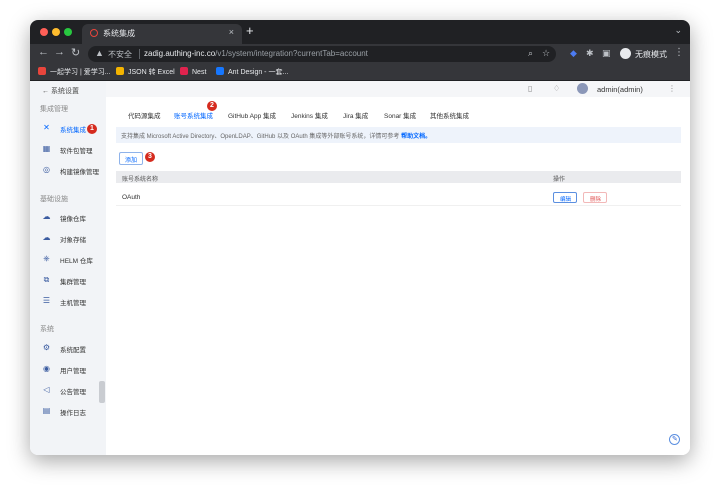 This screenshot has width=720, height=495. Describe the element at coordinates (606, 53) in the screenshot. I see `side-panel-icon: ▣` at that location.